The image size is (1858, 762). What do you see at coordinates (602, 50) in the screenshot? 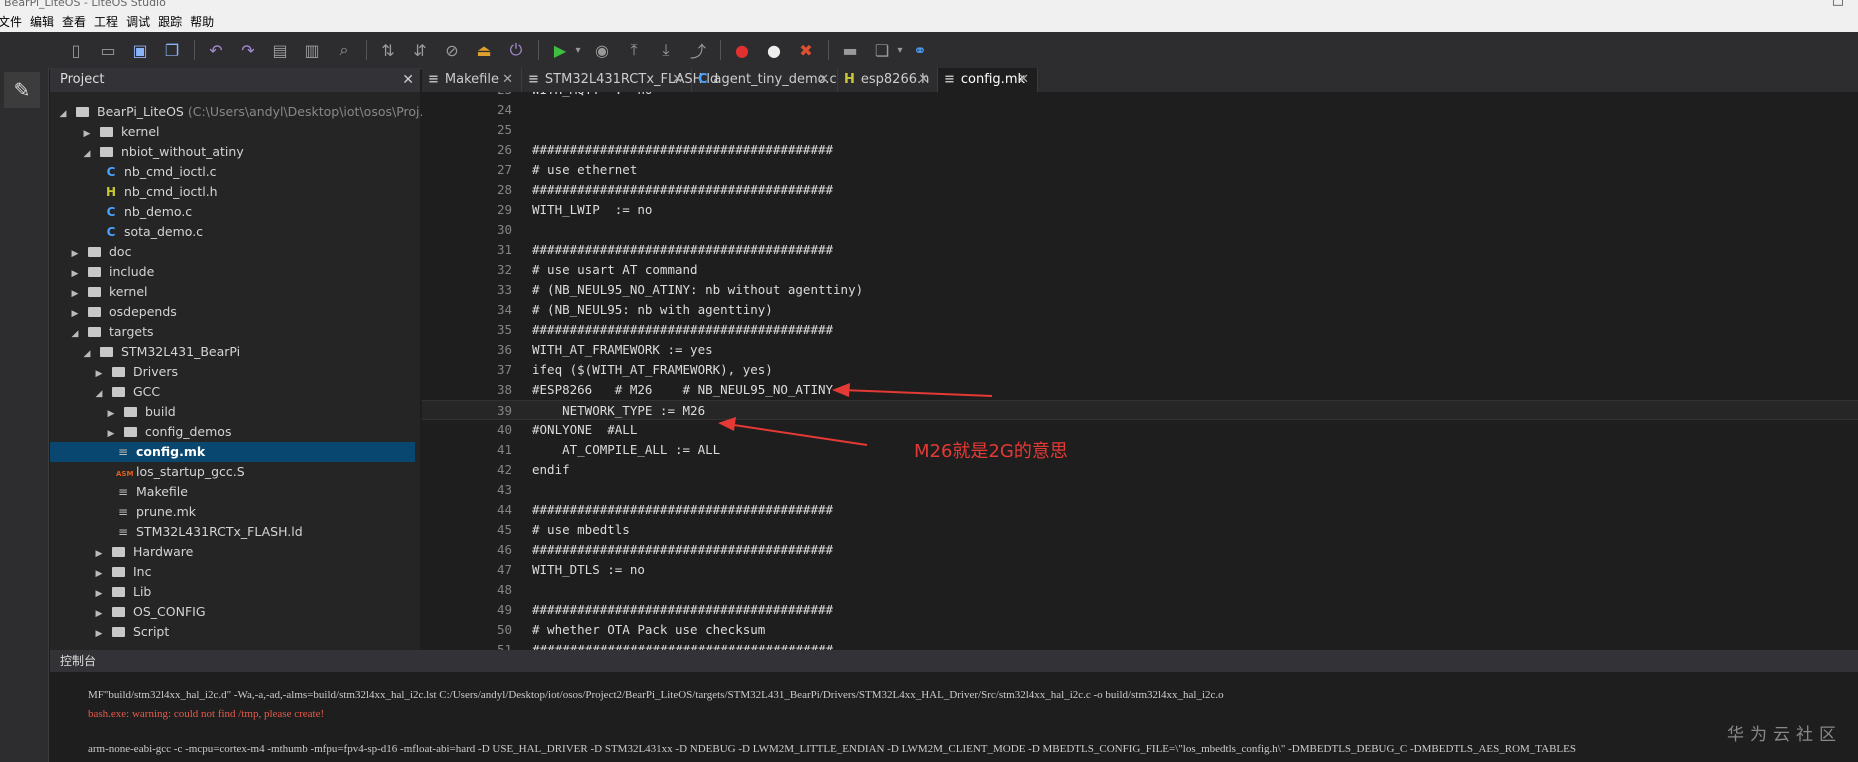
I see `record-icon: ◉` at bounding box center [602, 50].